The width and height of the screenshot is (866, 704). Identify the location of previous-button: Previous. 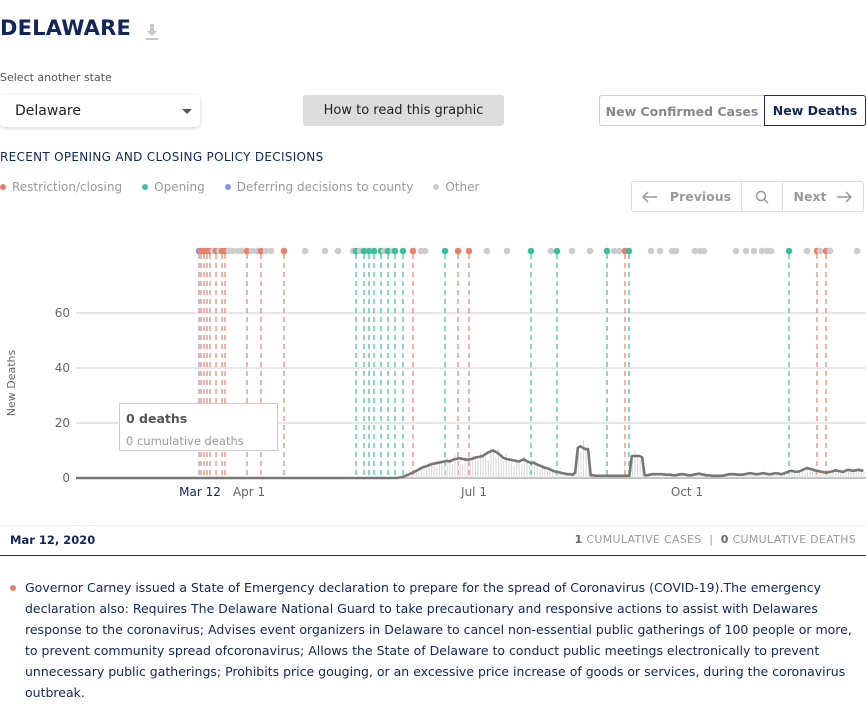
(687, 196).